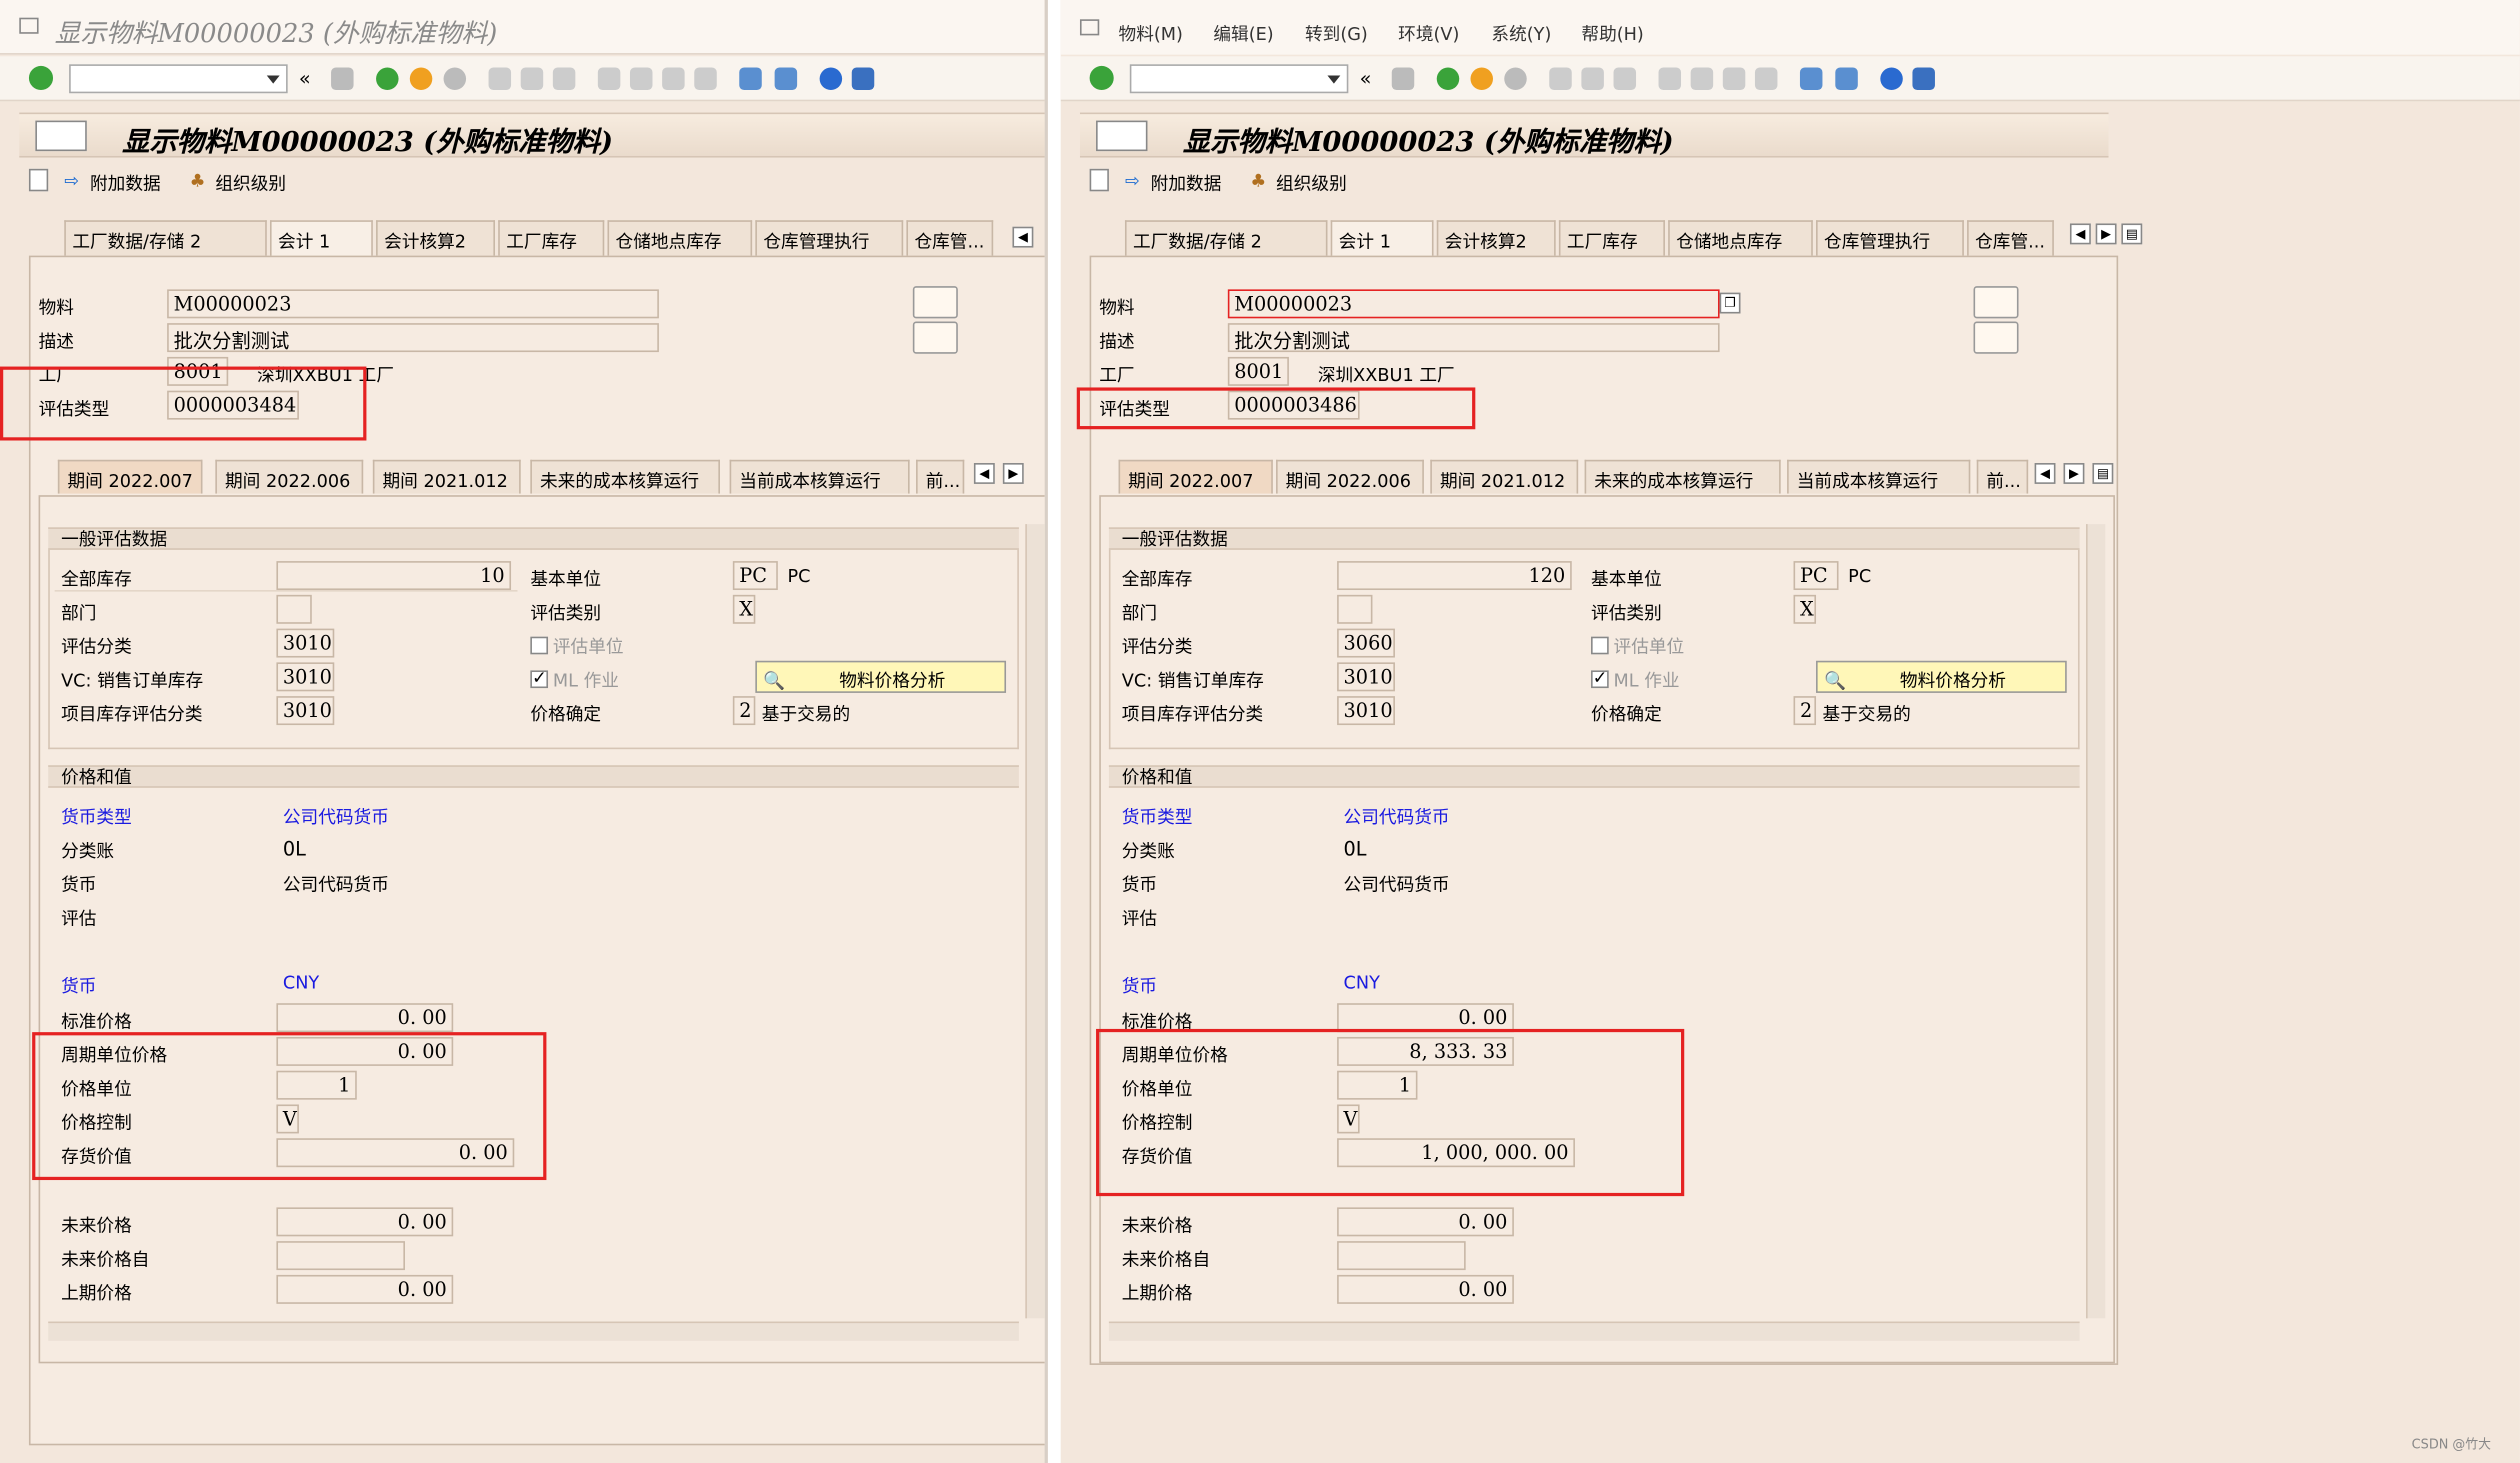  What do you see at coordinates (1996, 337) in the screenshot?
I see `details-icon` at bounding box center [1996, 337].